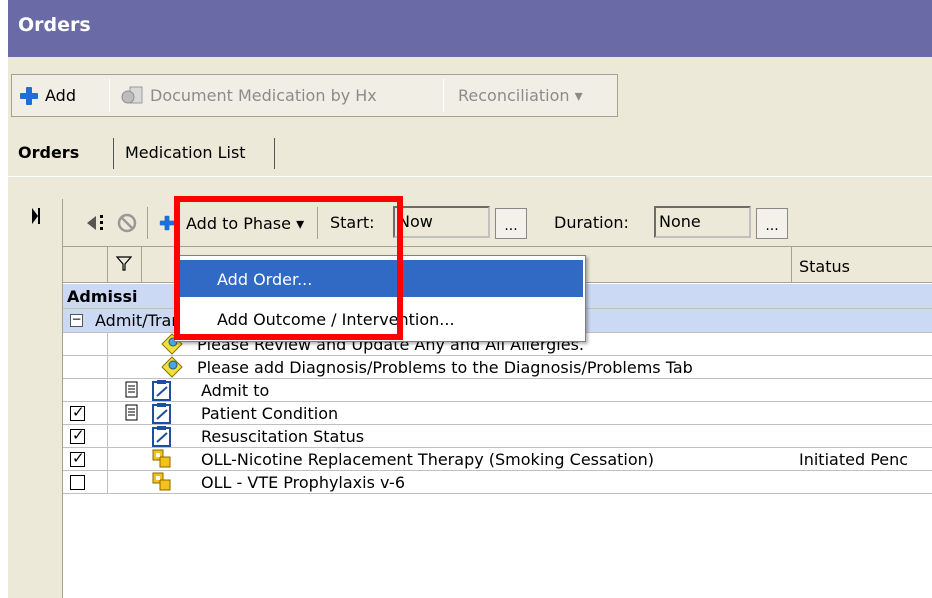 The width and height of the screenshot is (932, 598). I want to click on cancel-icon, so click(127, 223).